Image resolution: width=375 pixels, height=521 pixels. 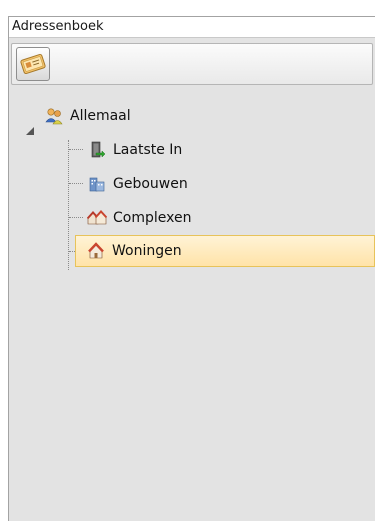 What do you see at coordinates (192, 27) in the screenshot?
I see `panel-title: Adressenboek` at bounding box center [192, 27].